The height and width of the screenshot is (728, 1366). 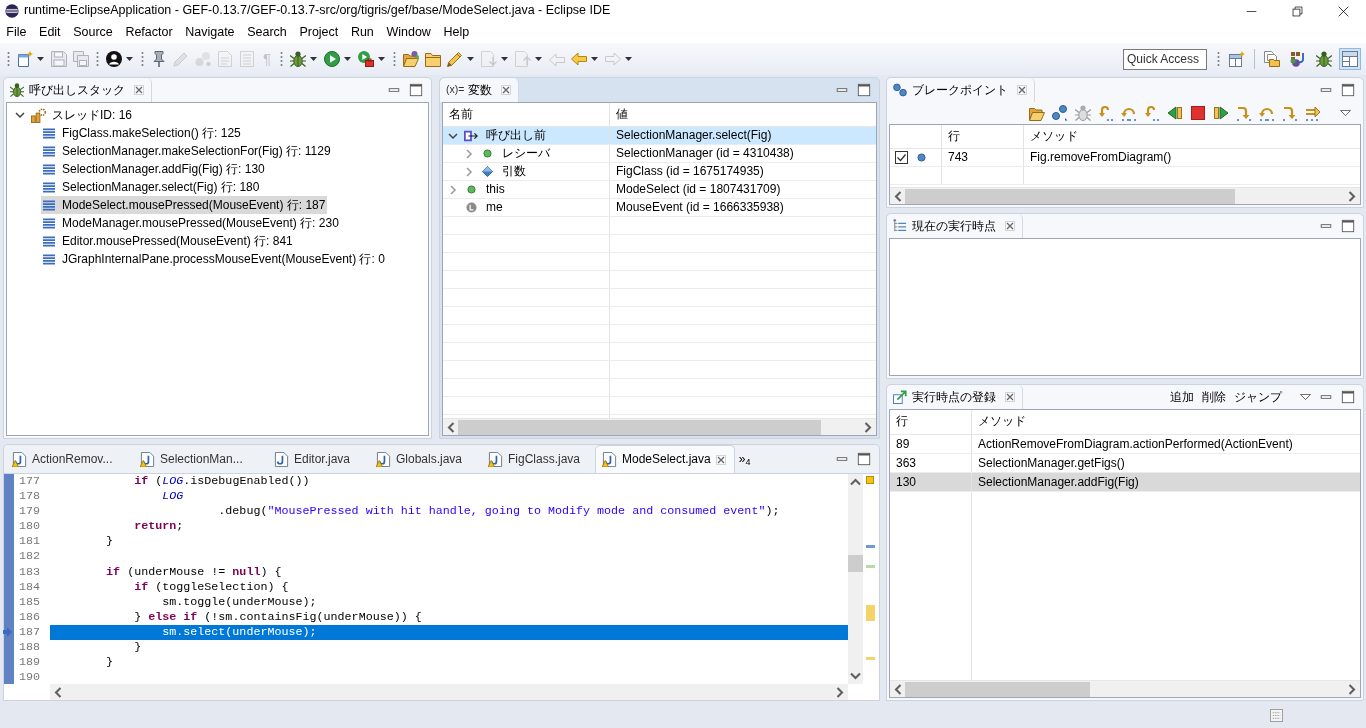 I want to click on tree-item: SelectionManager.makeSelectionFor(Fig) 行: 1129, so click(x=187, y=151).